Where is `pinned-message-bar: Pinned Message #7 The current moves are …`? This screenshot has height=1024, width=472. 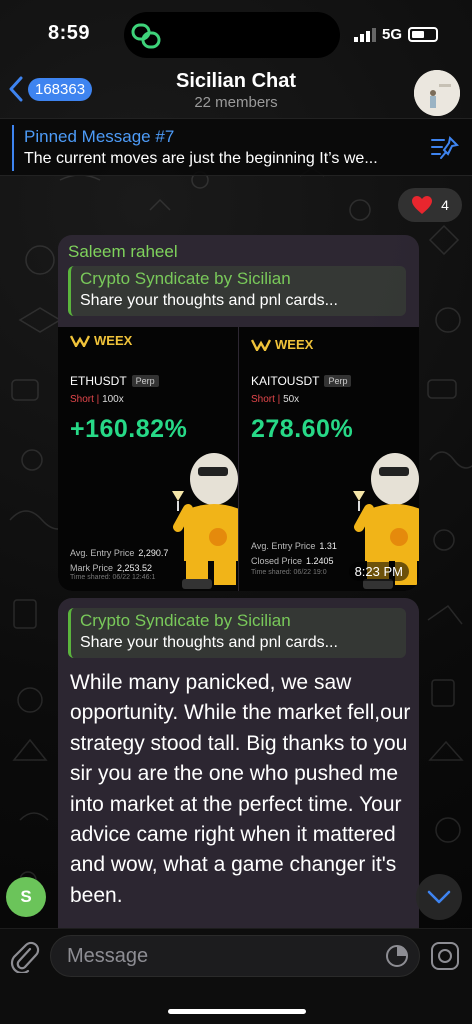 pinned-message-bar: Pinned Message #7 The current moves are … is located at coordinates (236, 147).